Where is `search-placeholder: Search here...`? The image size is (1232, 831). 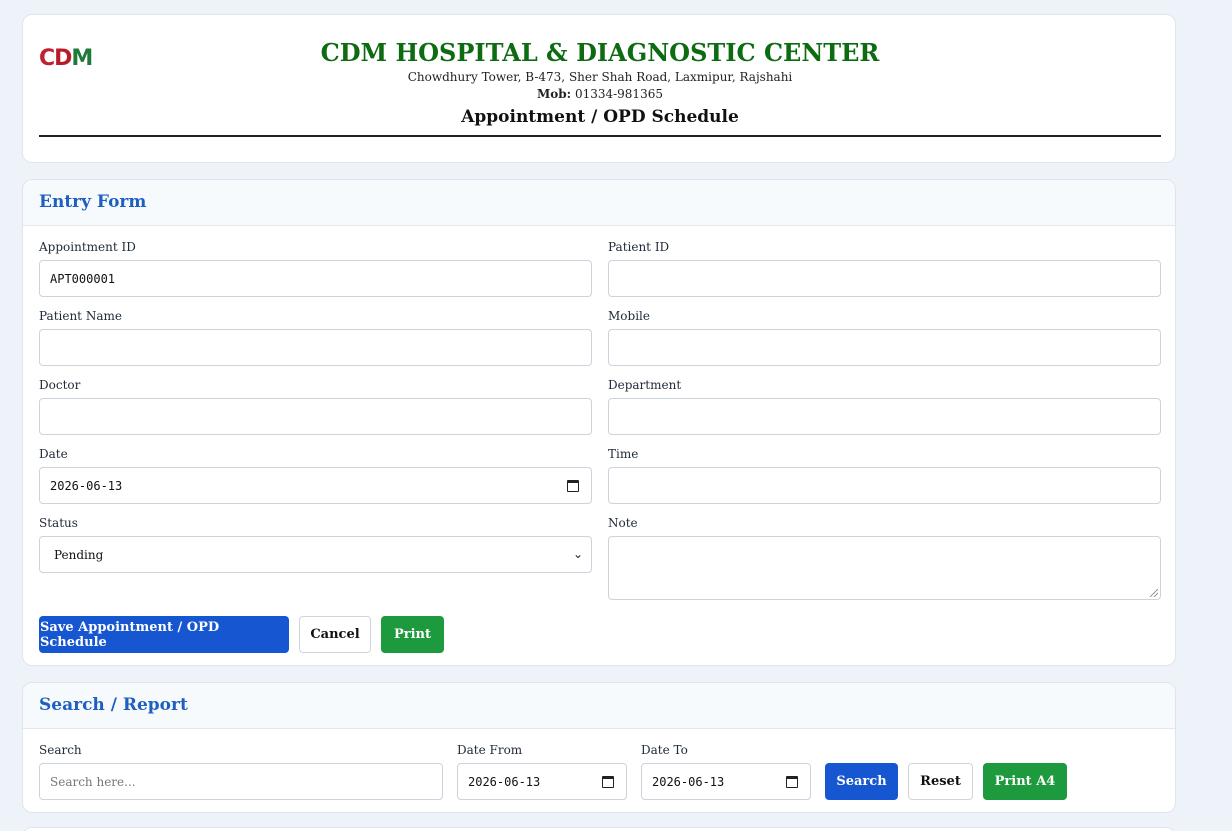
search-placeholder: Search here... is located at coordinates (93, 781).